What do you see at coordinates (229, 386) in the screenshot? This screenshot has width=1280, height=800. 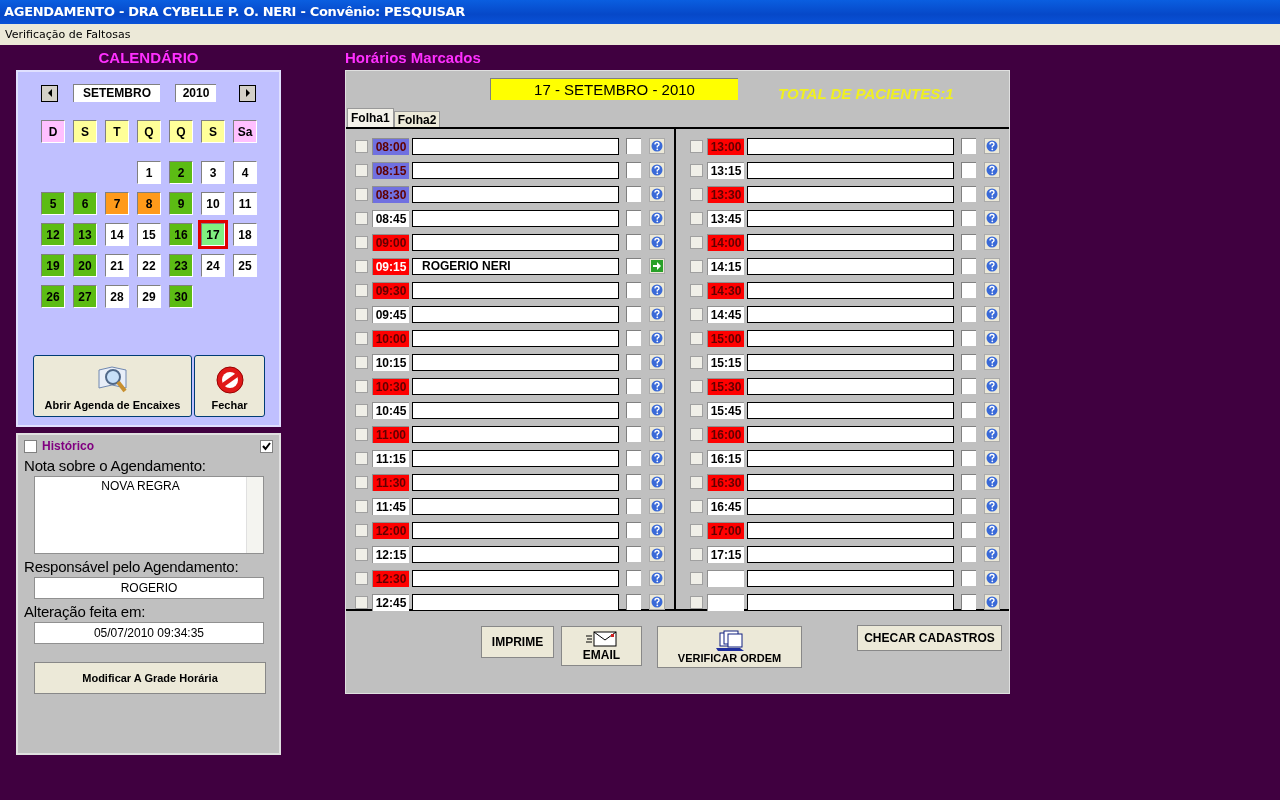 I see `close-button: Fechar` at bounding box center [229, 386].